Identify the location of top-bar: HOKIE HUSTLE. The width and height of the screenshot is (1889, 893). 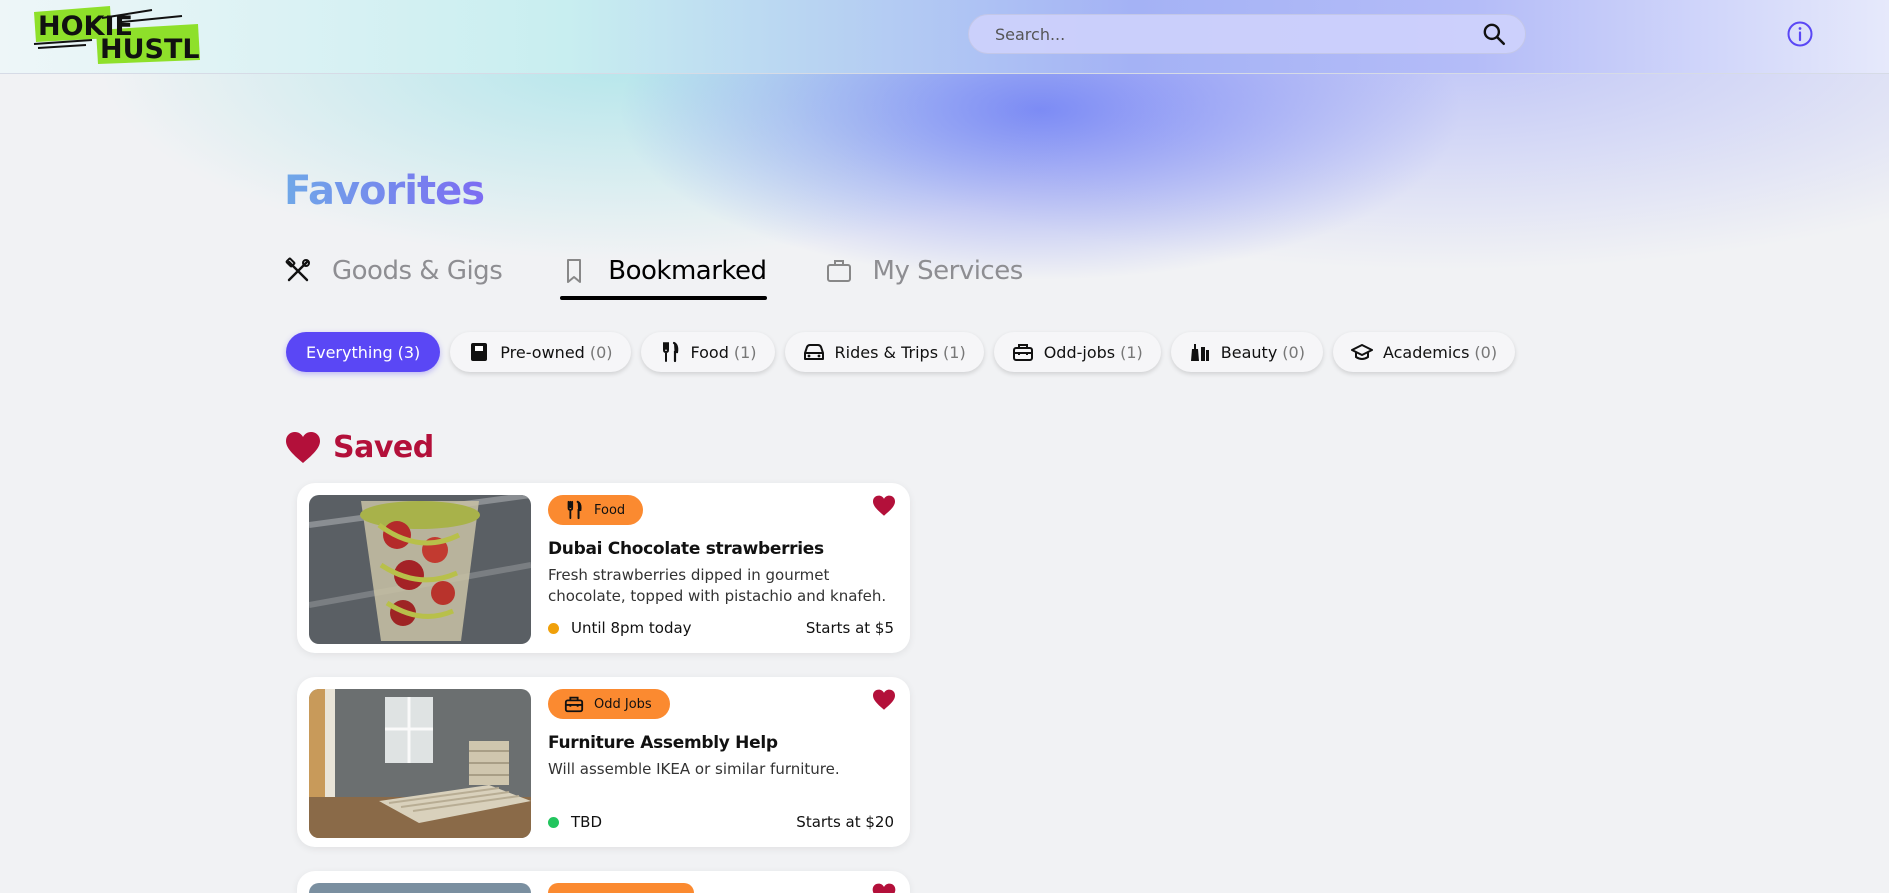
(944, 37).